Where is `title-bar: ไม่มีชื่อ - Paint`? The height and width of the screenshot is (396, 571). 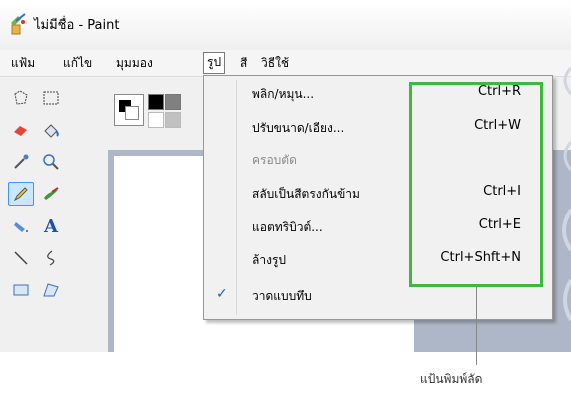
title-bar: ไม่มีชื่อ - Paint is located at coordinates (285, 22).